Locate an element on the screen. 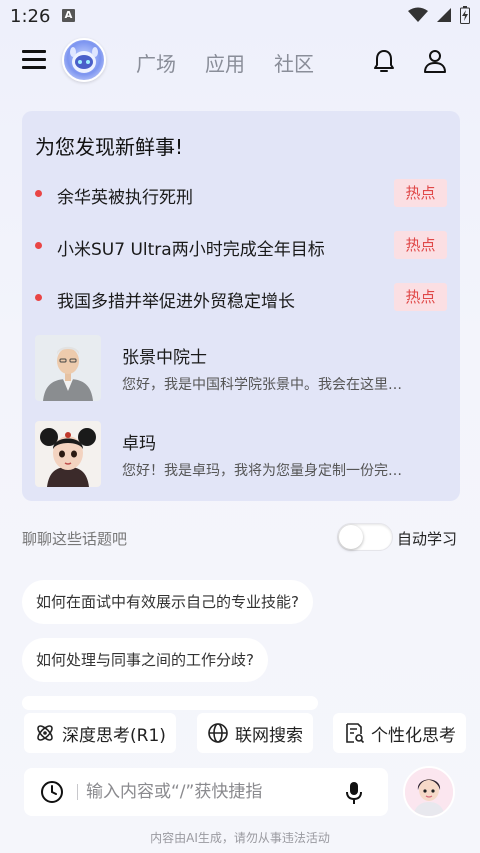 The image size is (480, 853). chat-input is located at coordinates (211, 792).